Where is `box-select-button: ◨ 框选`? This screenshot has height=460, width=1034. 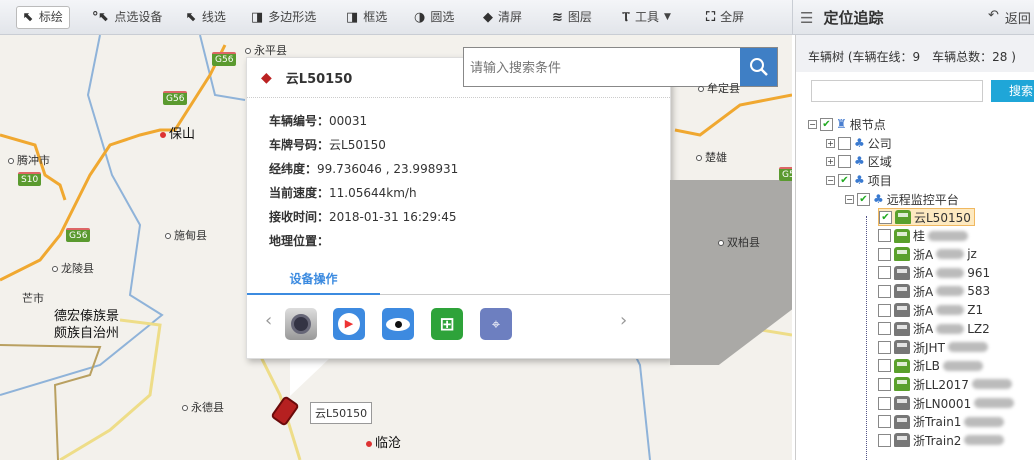 box-select-button: ◨ 框选 is located at coordinates (366, 17).